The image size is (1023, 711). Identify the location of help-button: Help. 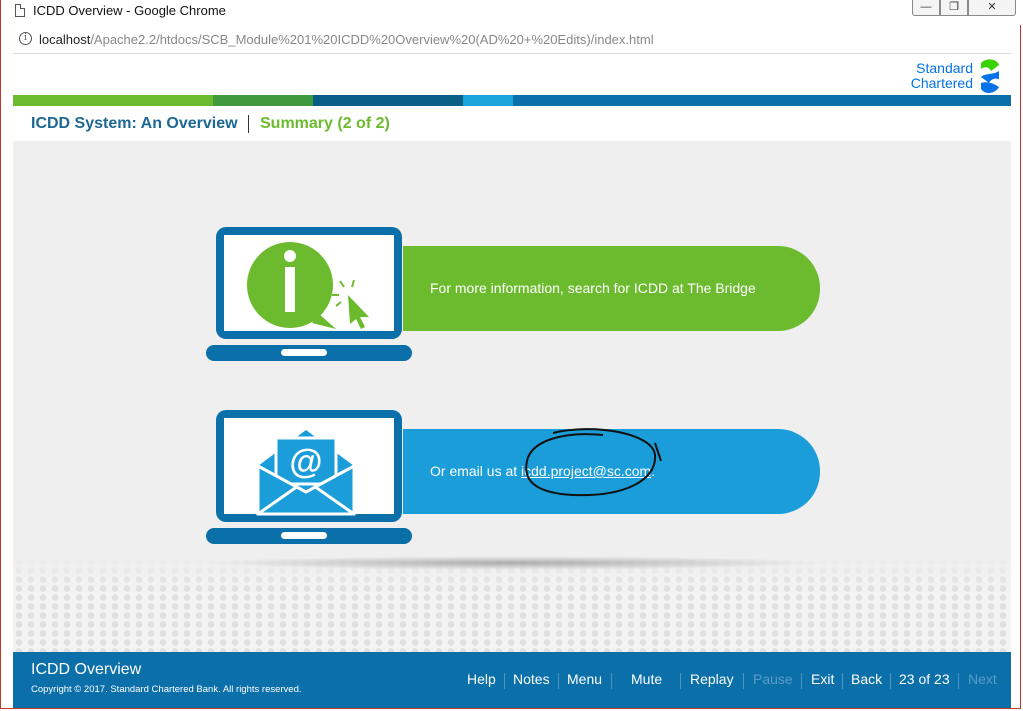
(481, 679).